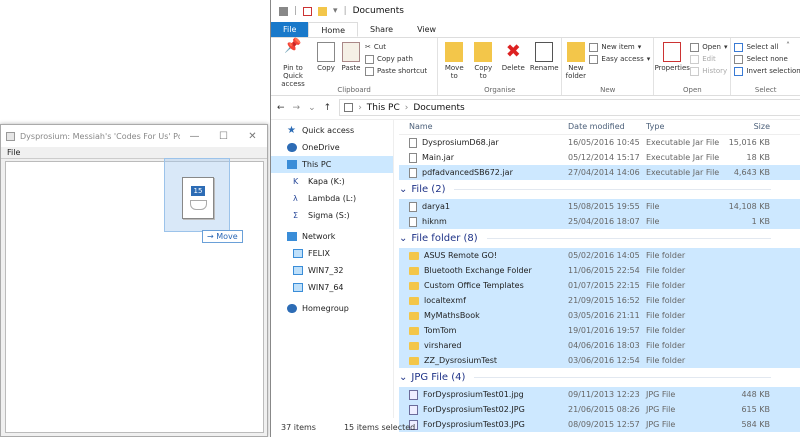  Describe the element at coordinates (599, 315) in the screenshot. I see `folder-row: MyMathsBook 03/05/2016 21:11 File folder` at that location.